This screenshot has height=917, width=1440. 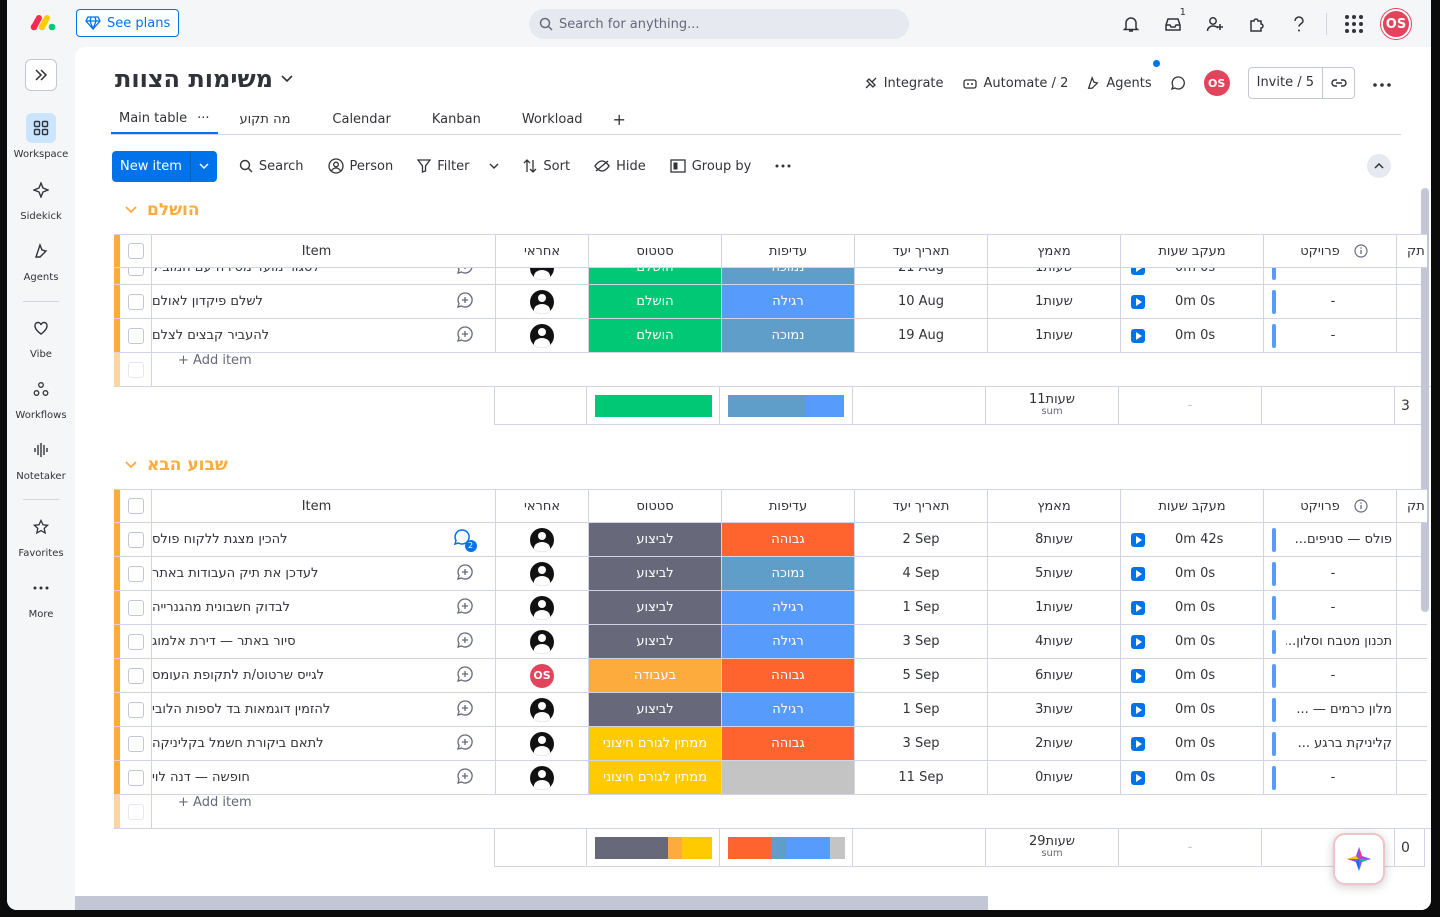 I want to click on horizontal-scrollbar, so click(x=531, y=903).